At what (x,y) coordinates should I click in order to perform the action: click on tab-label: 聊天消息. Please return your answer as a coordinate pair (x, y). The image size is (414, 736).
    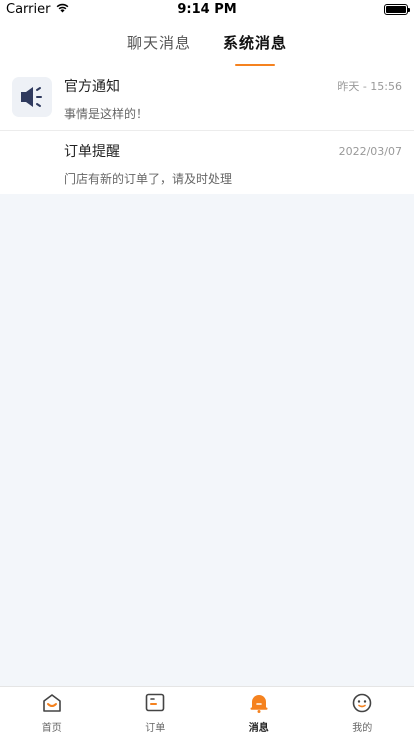
    Looking at the image, I should click on (158, 43).